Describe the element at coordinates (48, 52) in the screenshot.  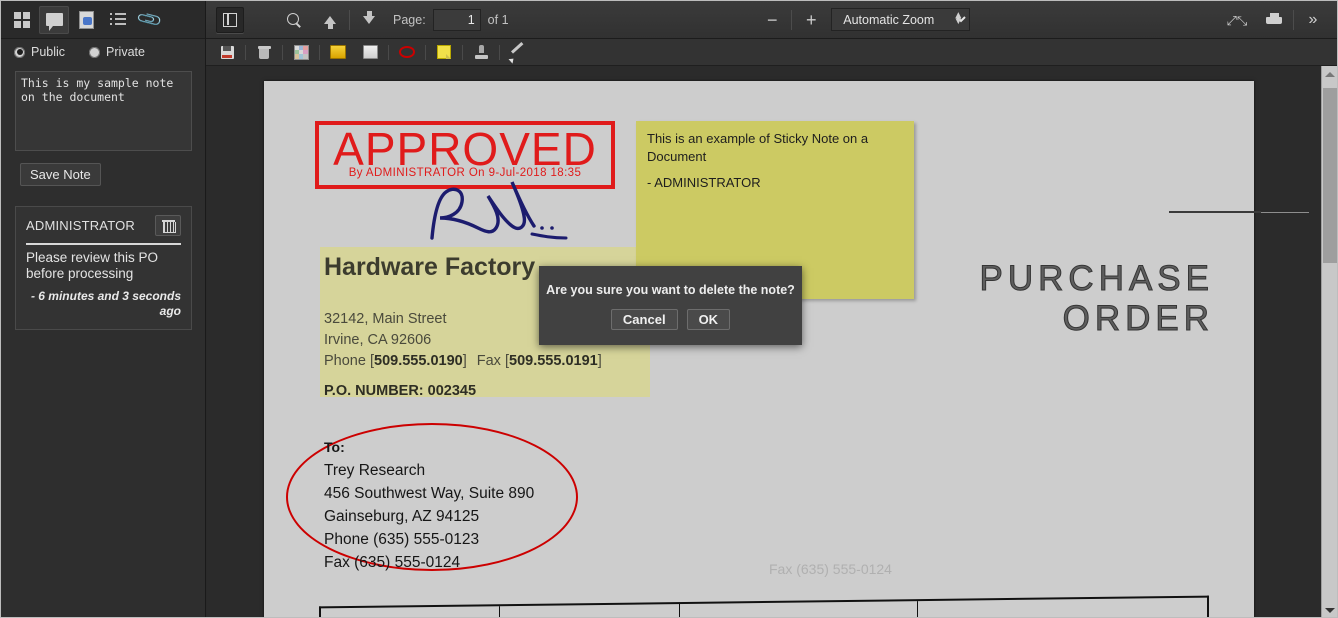
I see `radio-public-label: Public` at that location.